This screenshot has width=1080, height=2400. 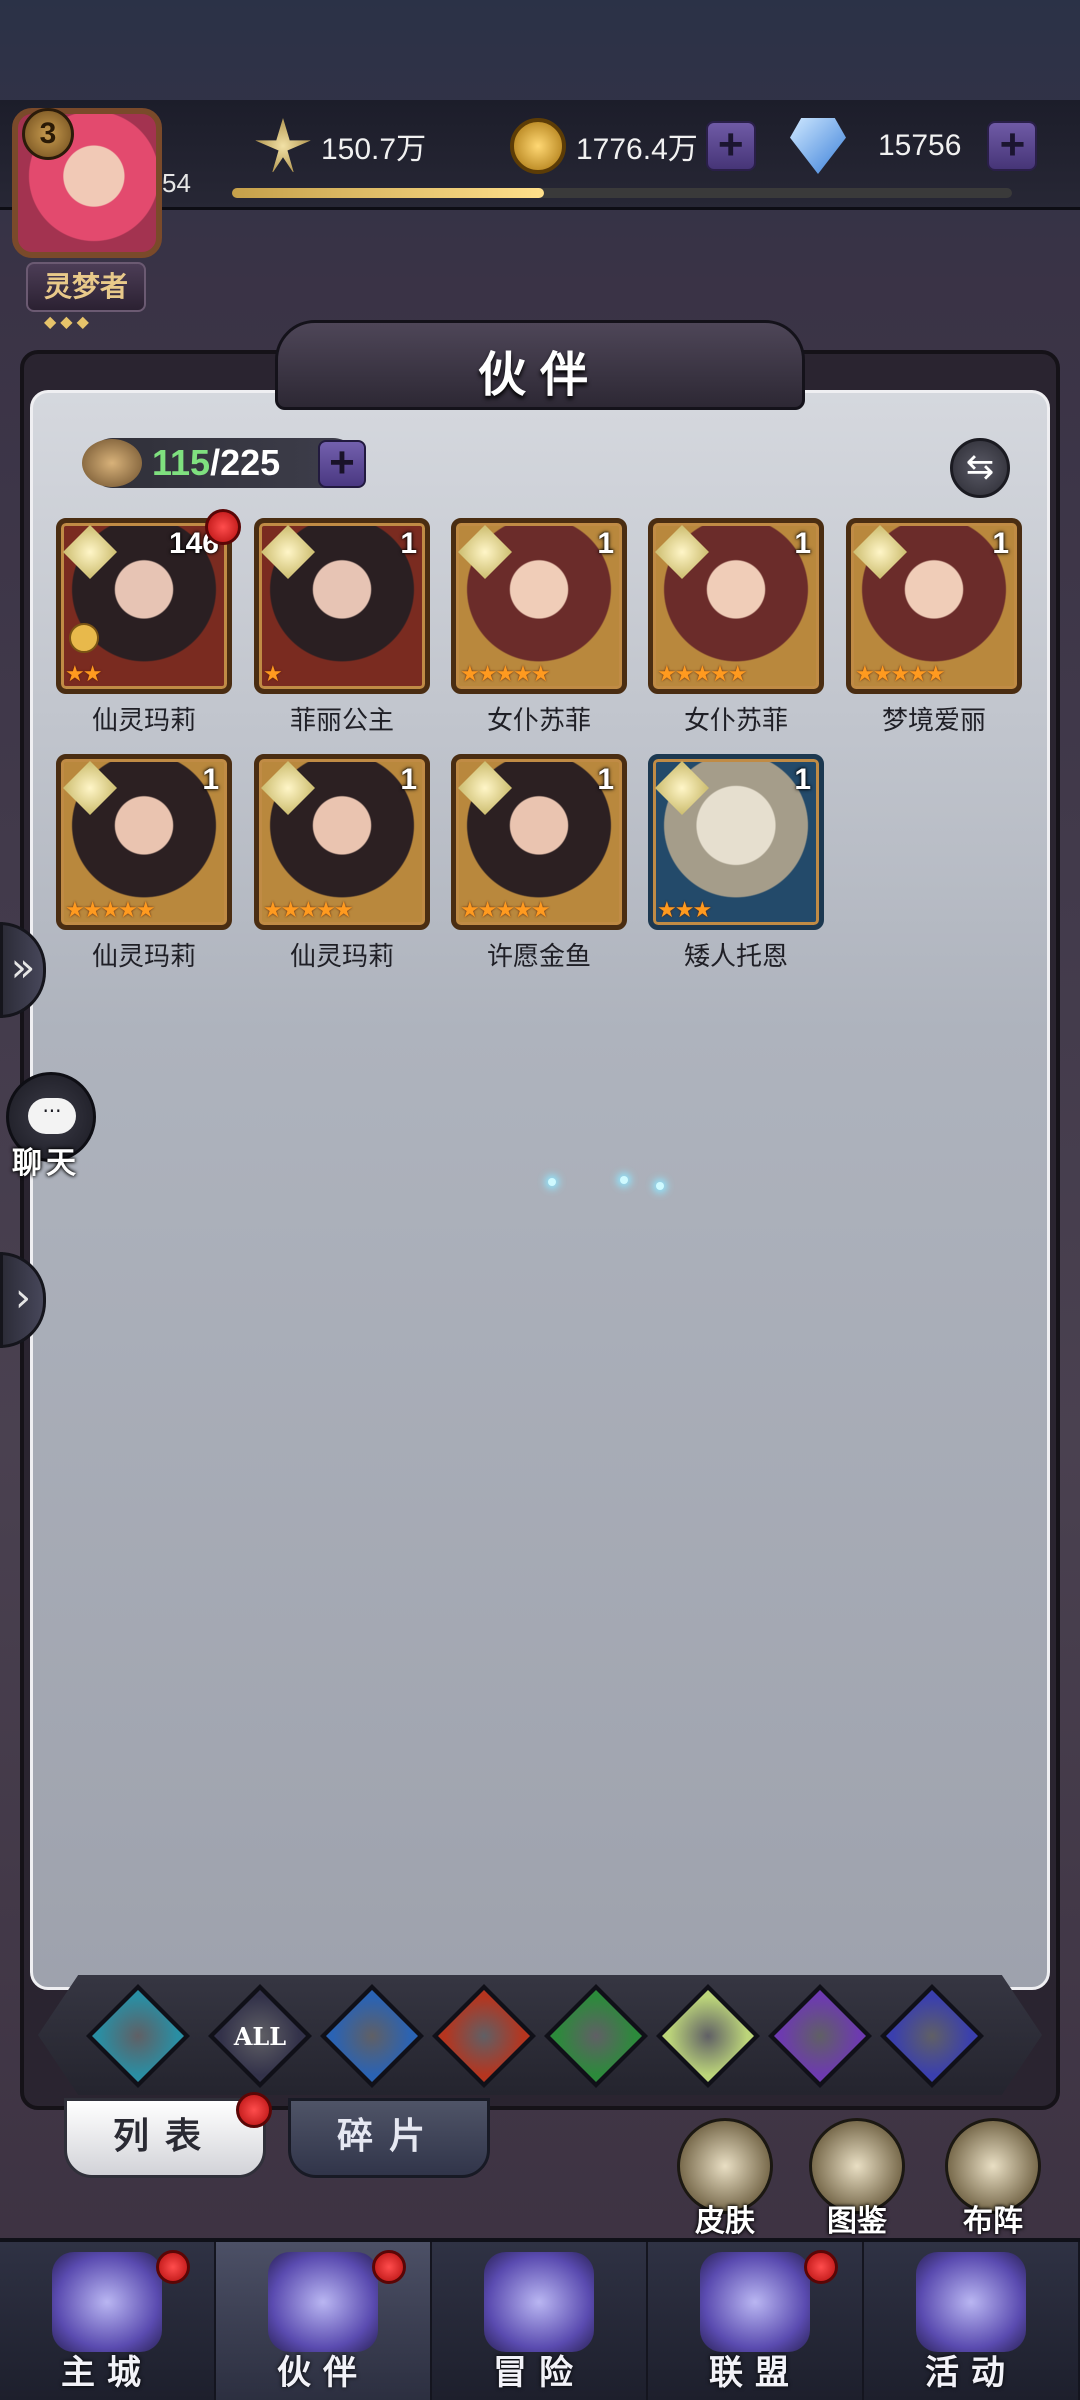 I want to click on nav-item: 冒险, so click(x=540, y=2321).